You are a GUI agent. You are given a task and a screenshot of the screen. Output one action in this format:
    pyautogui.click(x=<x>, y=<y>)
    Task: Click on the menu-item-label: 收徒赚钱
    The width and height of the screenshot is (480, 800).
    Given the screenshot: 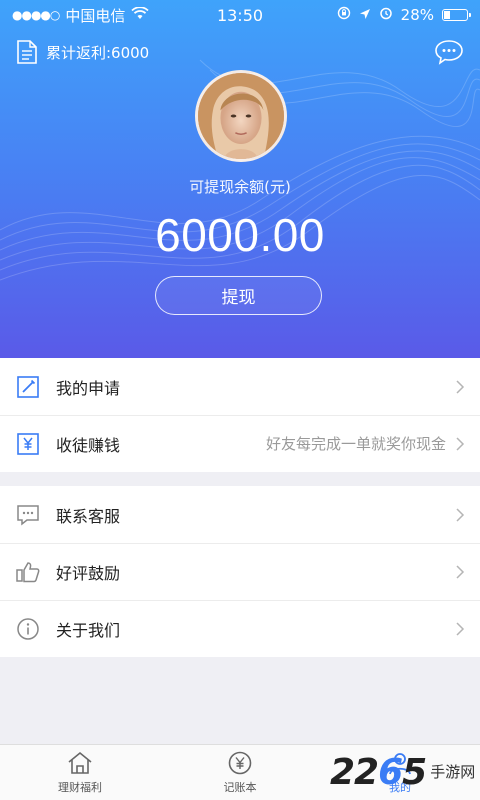 What is the action you would take?
    pyautogui.click(x=88, y=445)
    